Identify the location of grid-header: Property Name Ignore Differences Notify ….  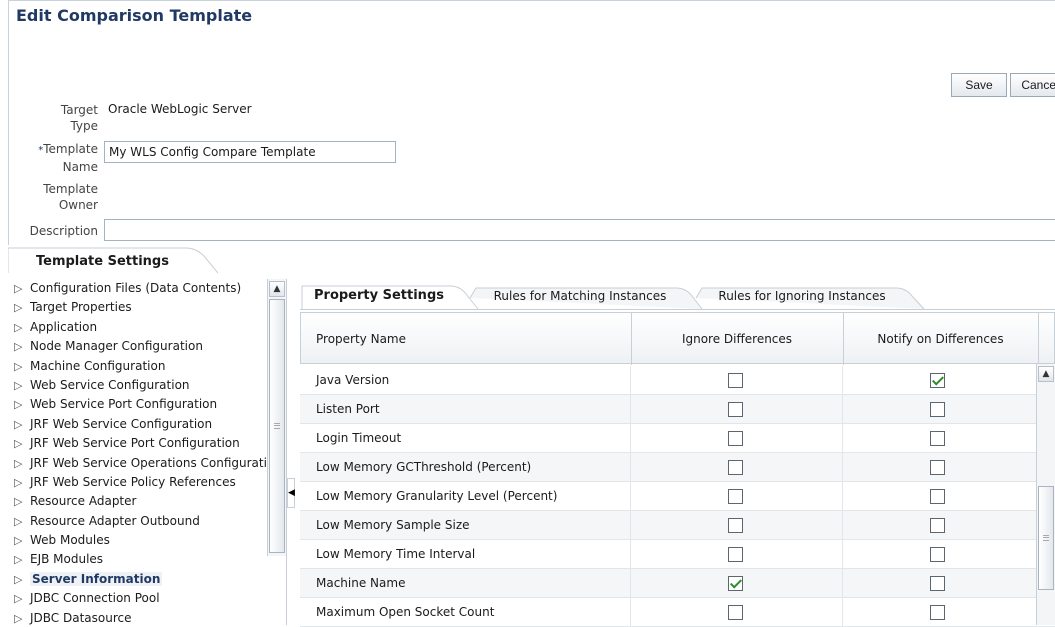
(677, 338).